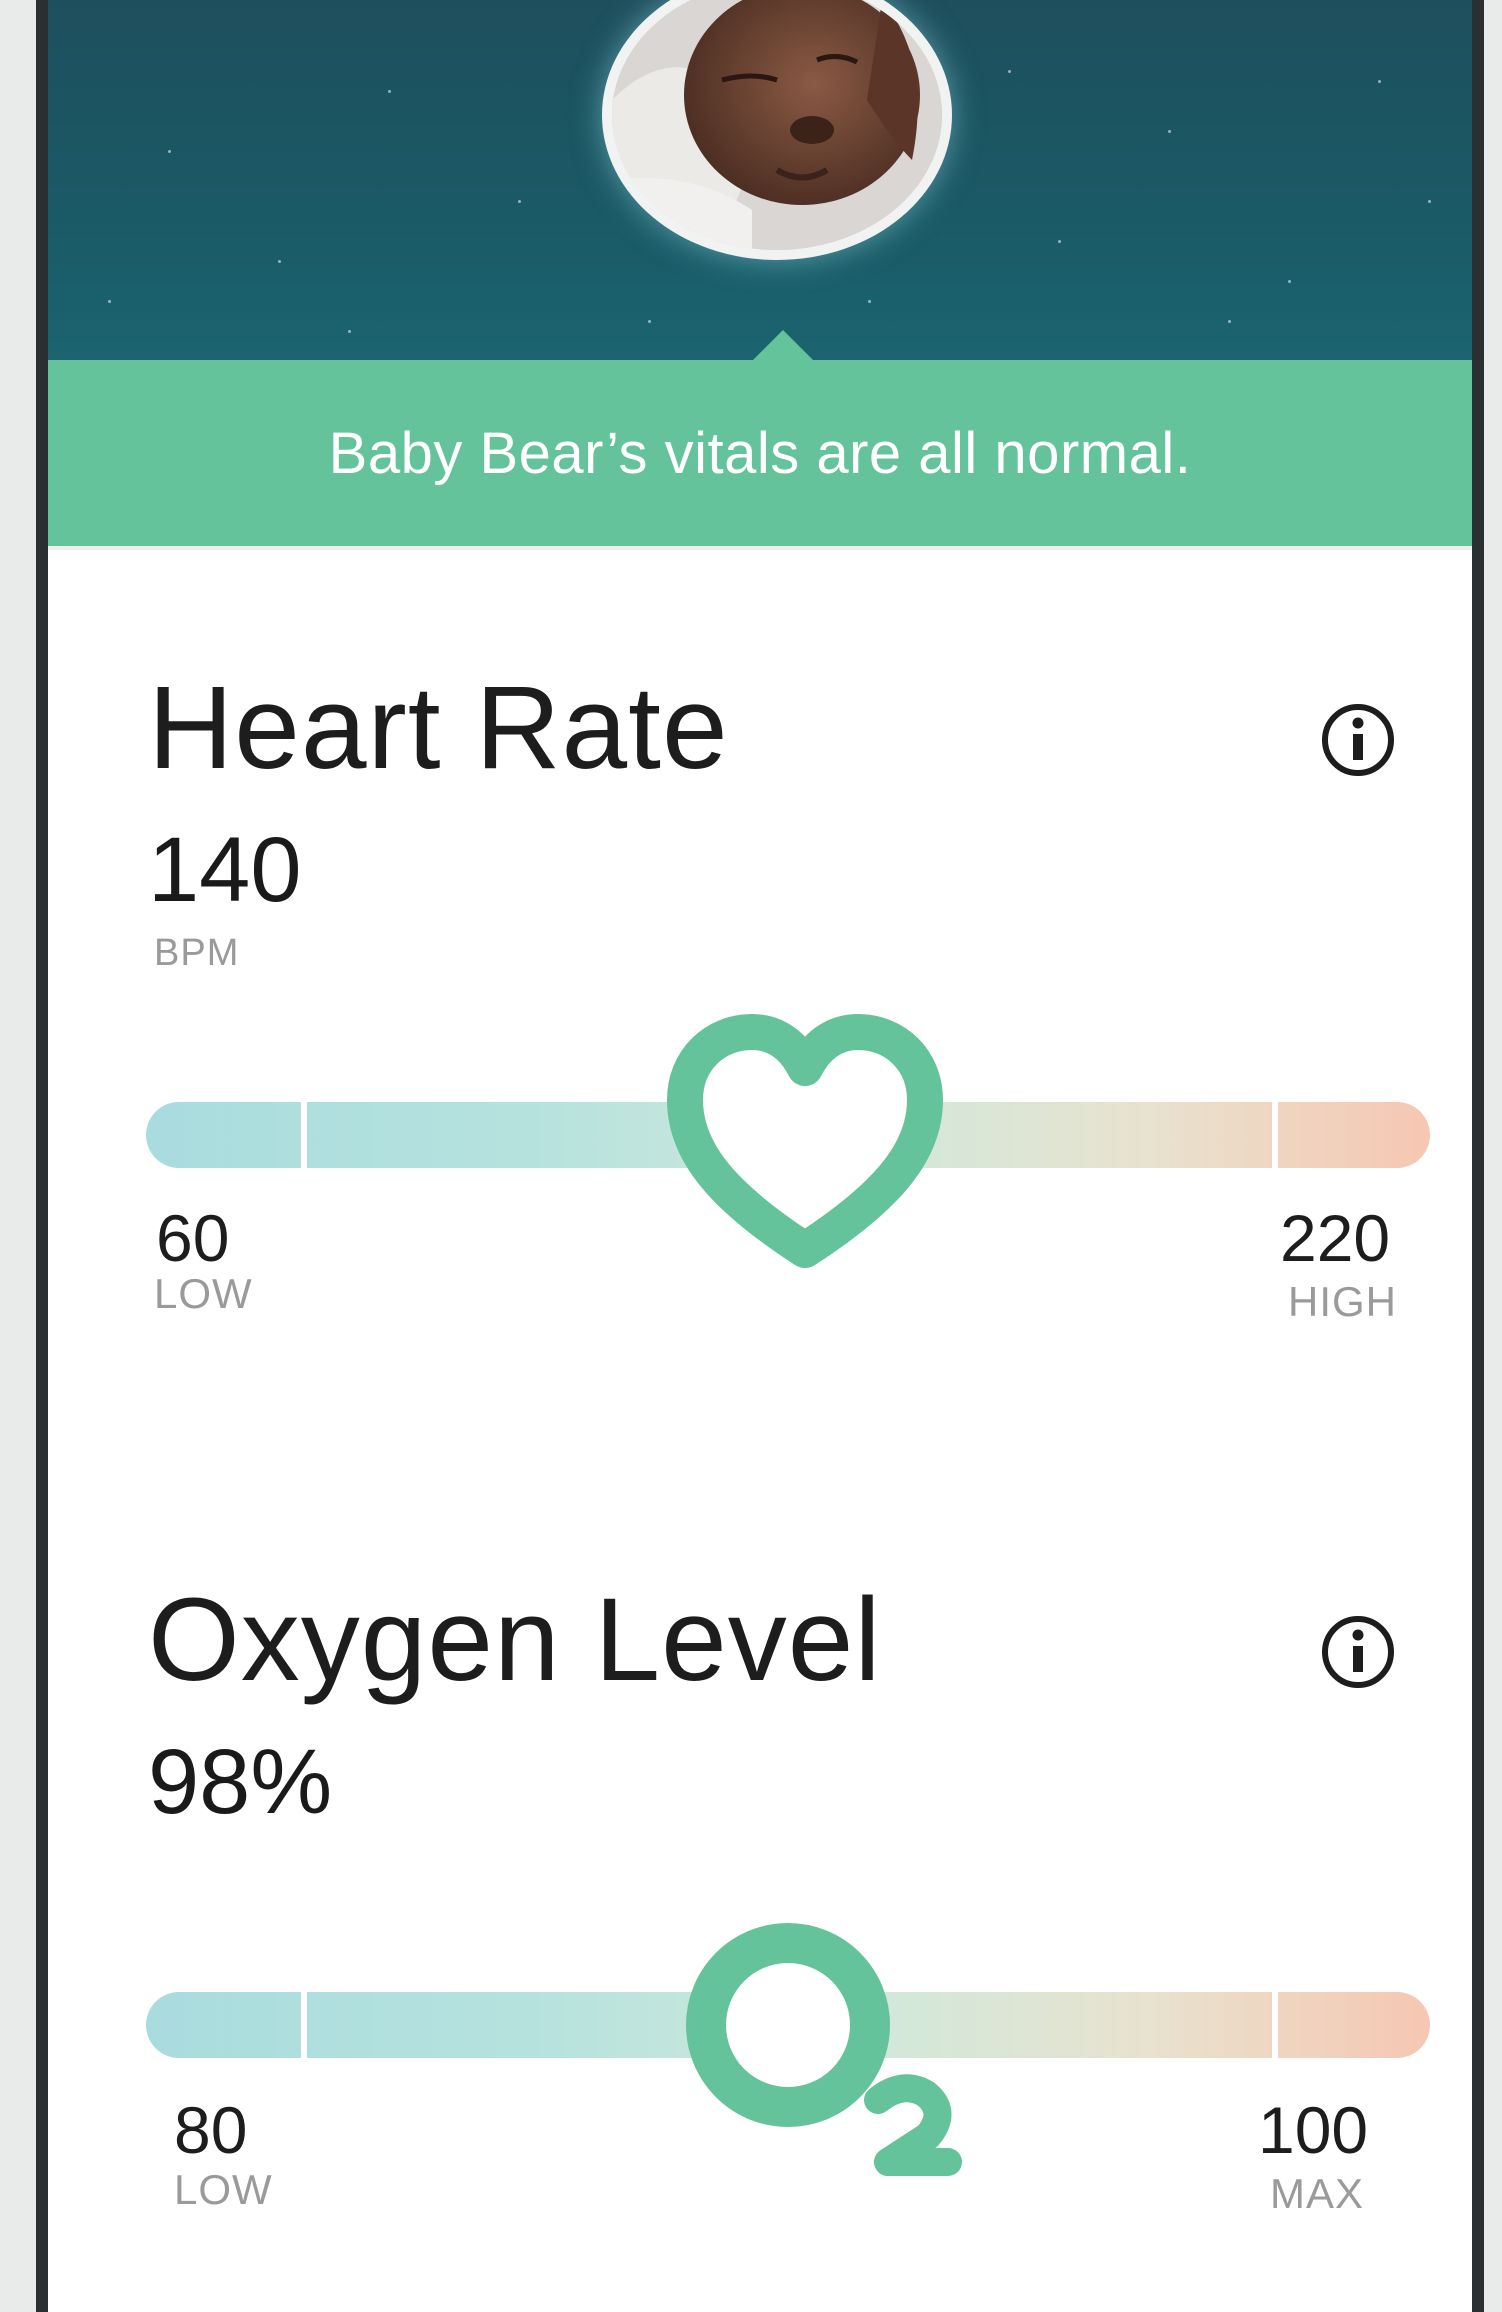 Image resolution: width=1502 pixels, height=2312 pixels. I want to click on status-message: Baby Bear’s vitals are all normal., so click(760, 453).